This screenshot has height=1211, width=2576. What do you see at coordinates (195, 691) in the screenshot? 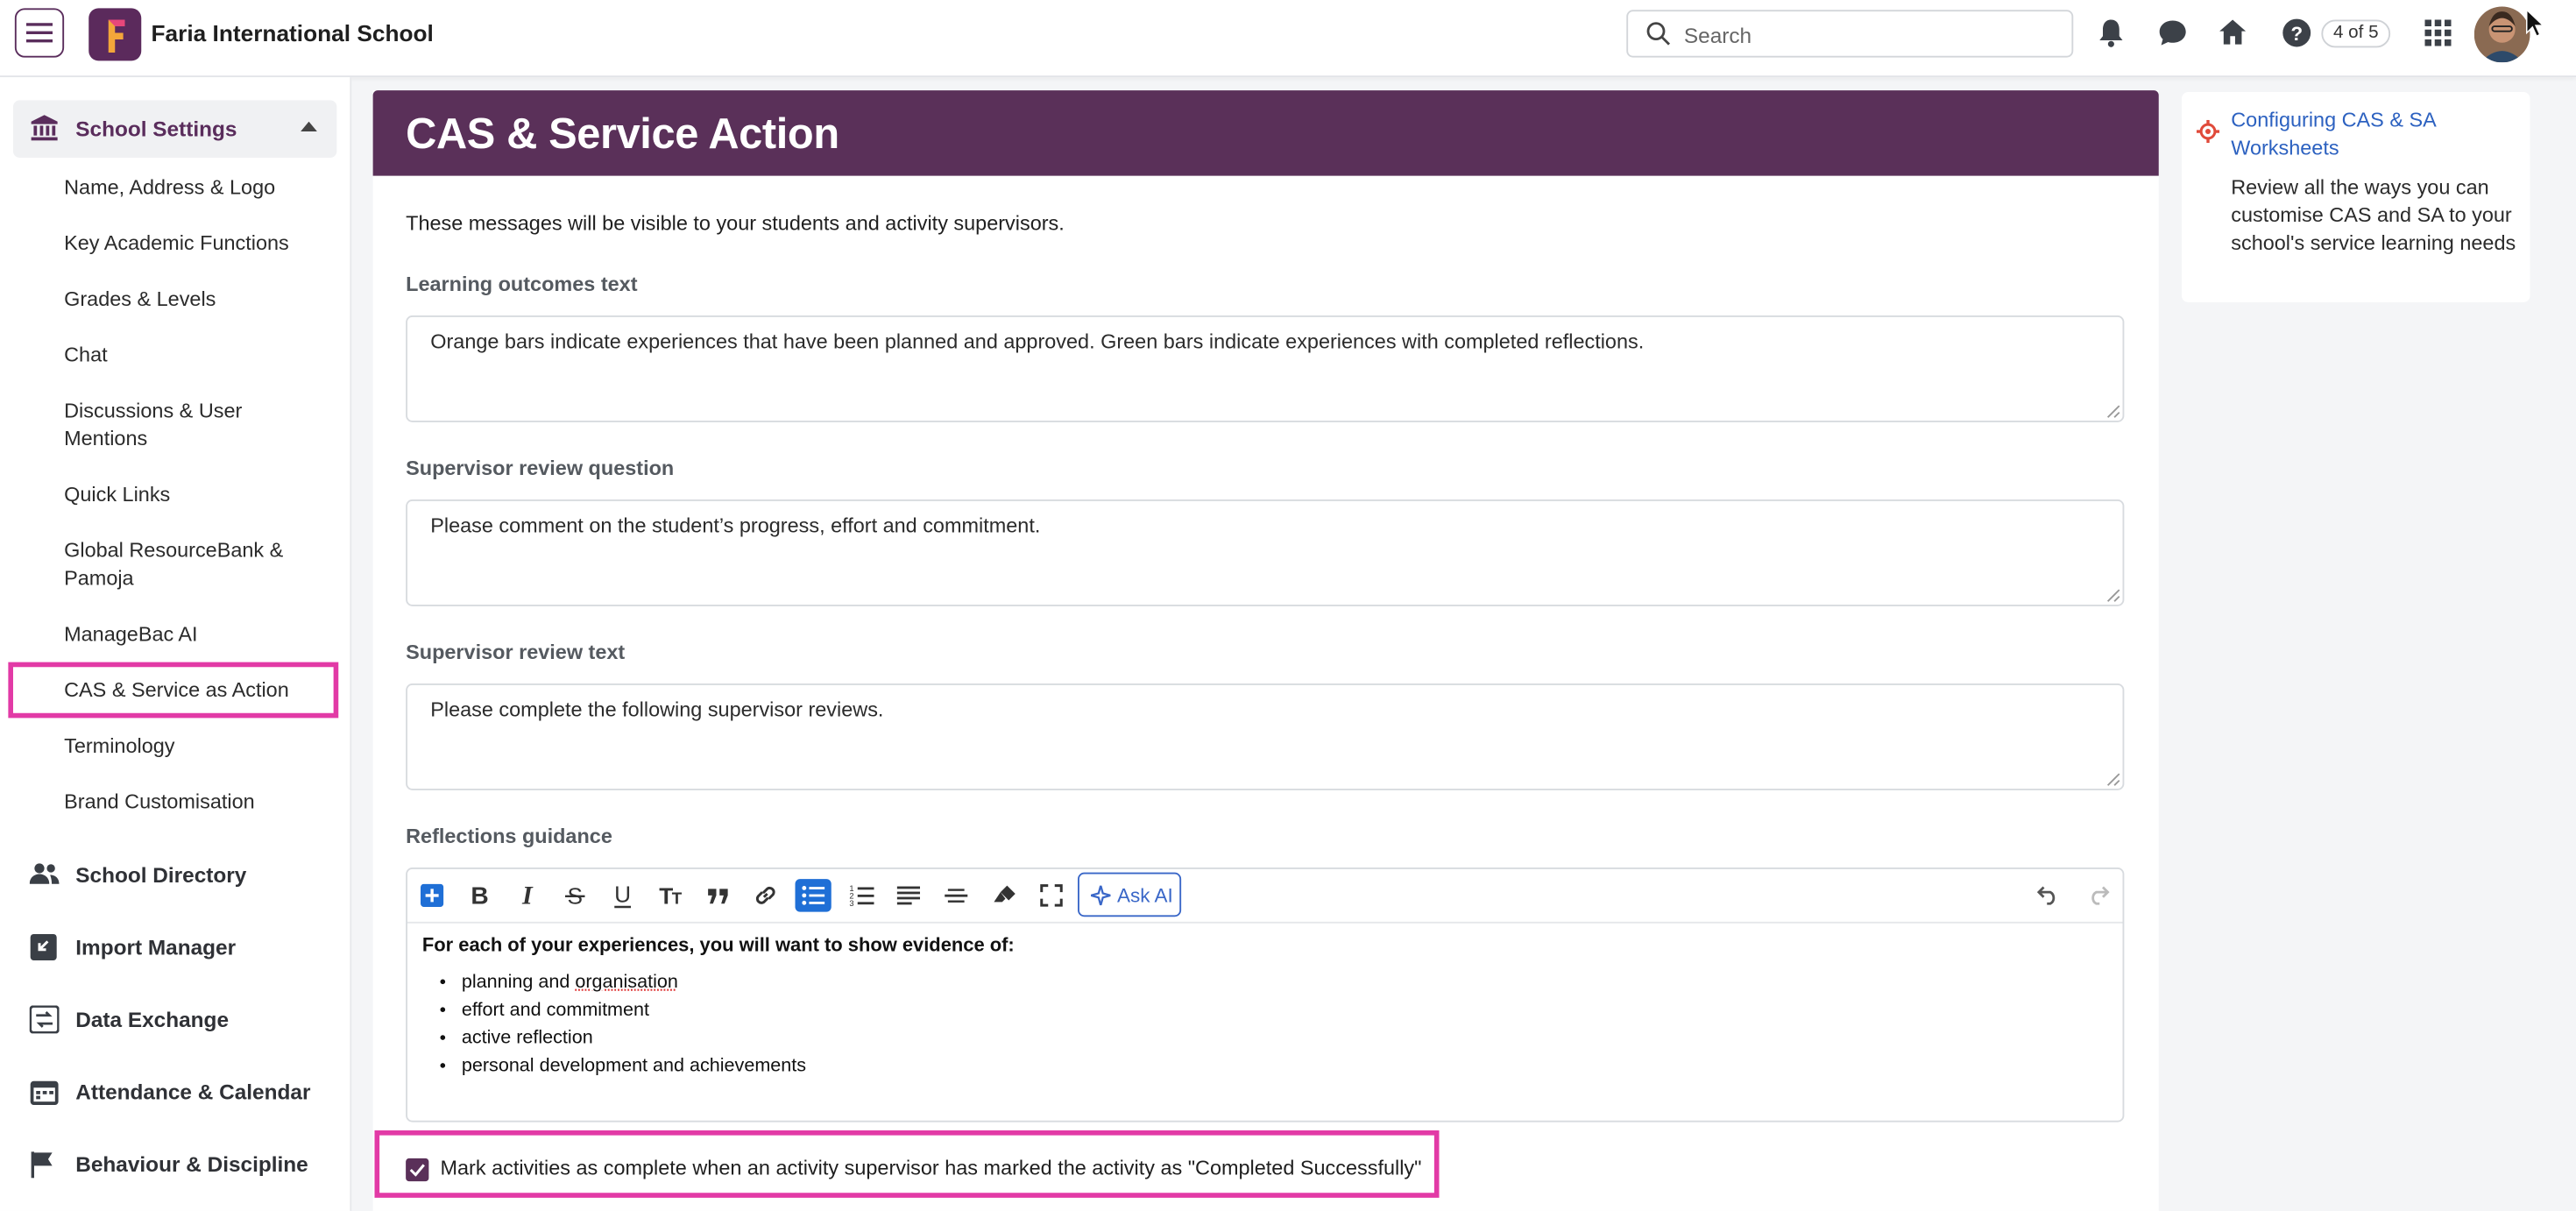
I see `sidebar-item-cas-service-as-action: CAS & Service as Action` at bounding box center [195, 691].